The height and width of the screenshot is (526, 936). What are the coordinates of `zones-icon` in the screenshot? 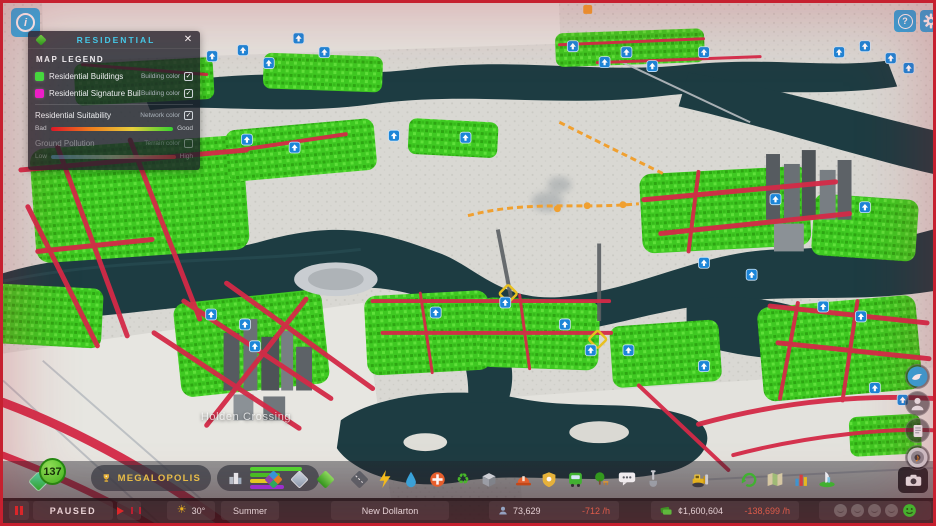 It's located at (273, 479).